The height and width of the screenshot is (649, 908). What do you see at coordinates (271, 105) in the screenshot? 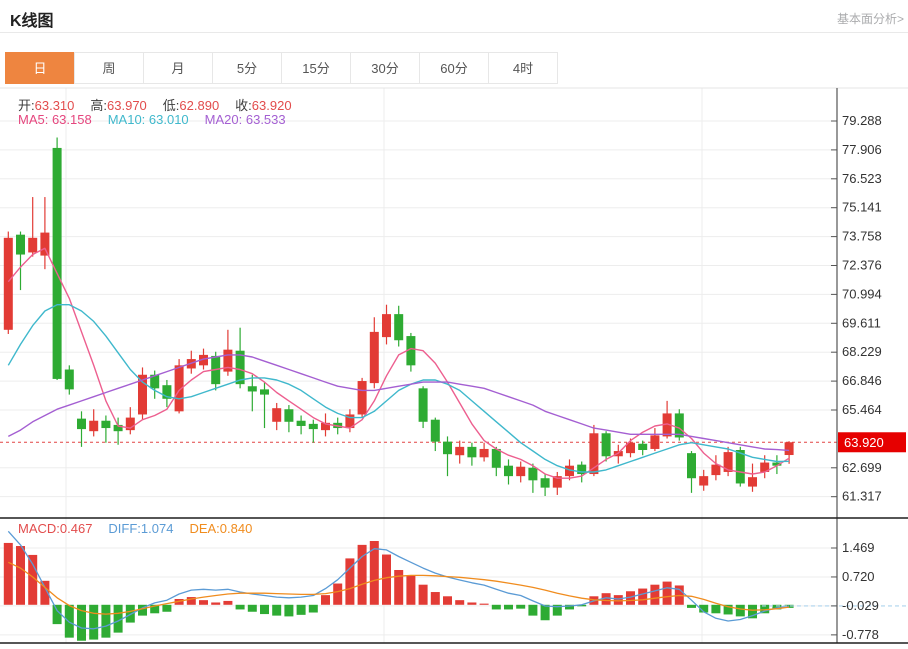
I see `ohlc-value: 63.920` at bounding box center [271, 105].